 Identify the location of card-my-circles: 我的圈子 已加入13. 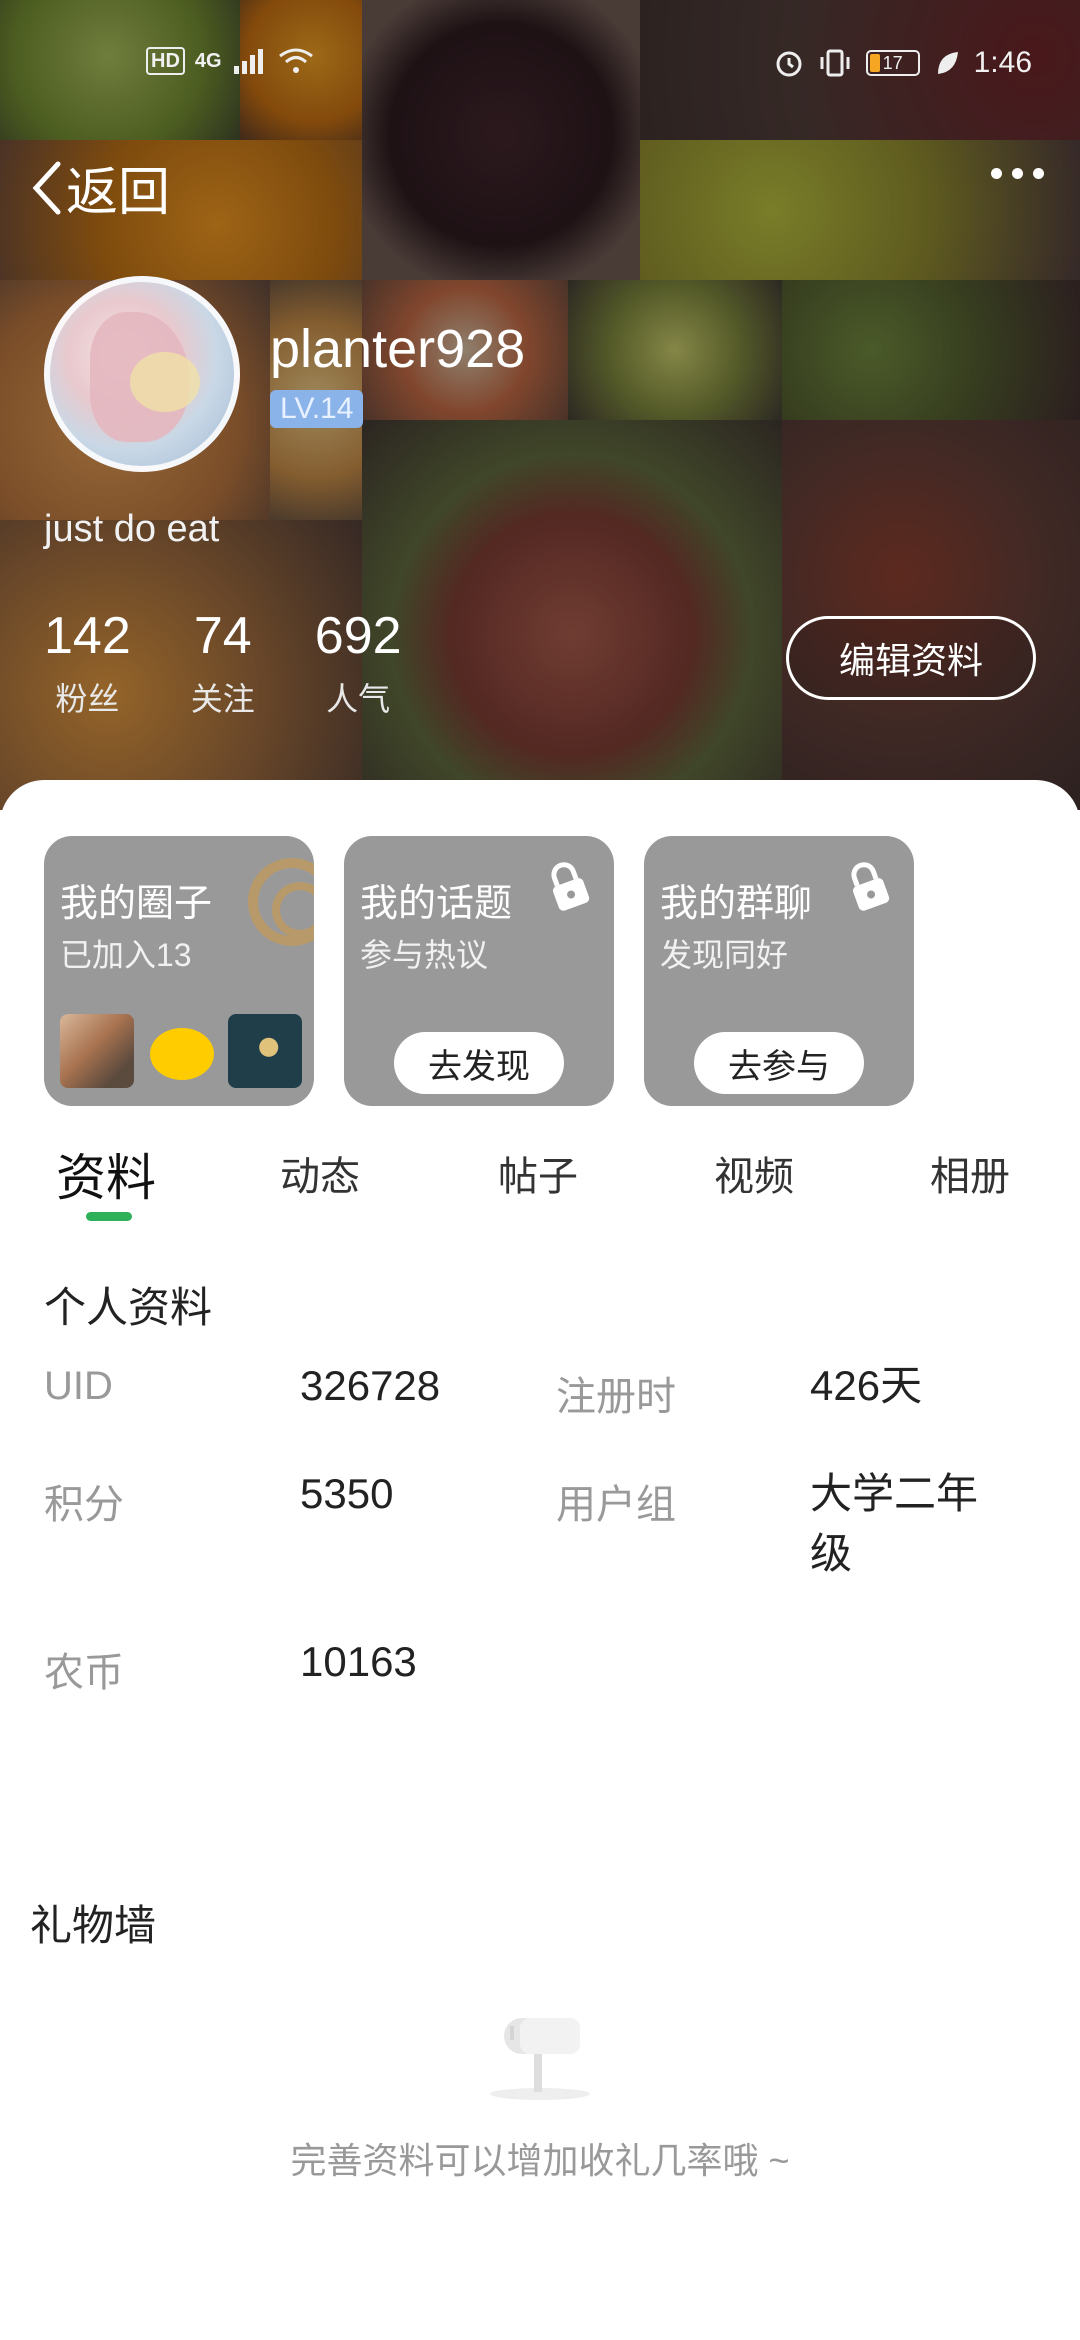
(179, 971).